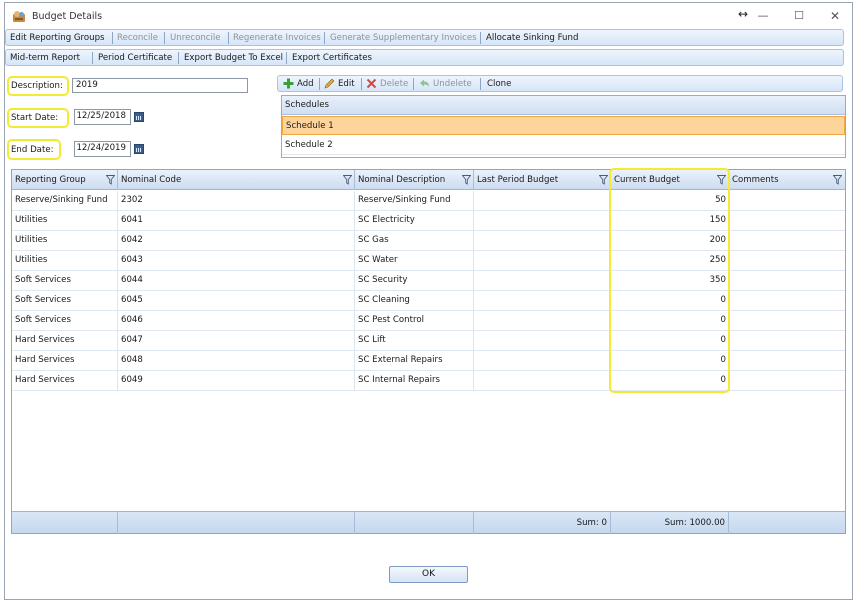 This screenshot has height=603, width=855. I want to click on nominal-code-cell: 6043, so click(236, 261).